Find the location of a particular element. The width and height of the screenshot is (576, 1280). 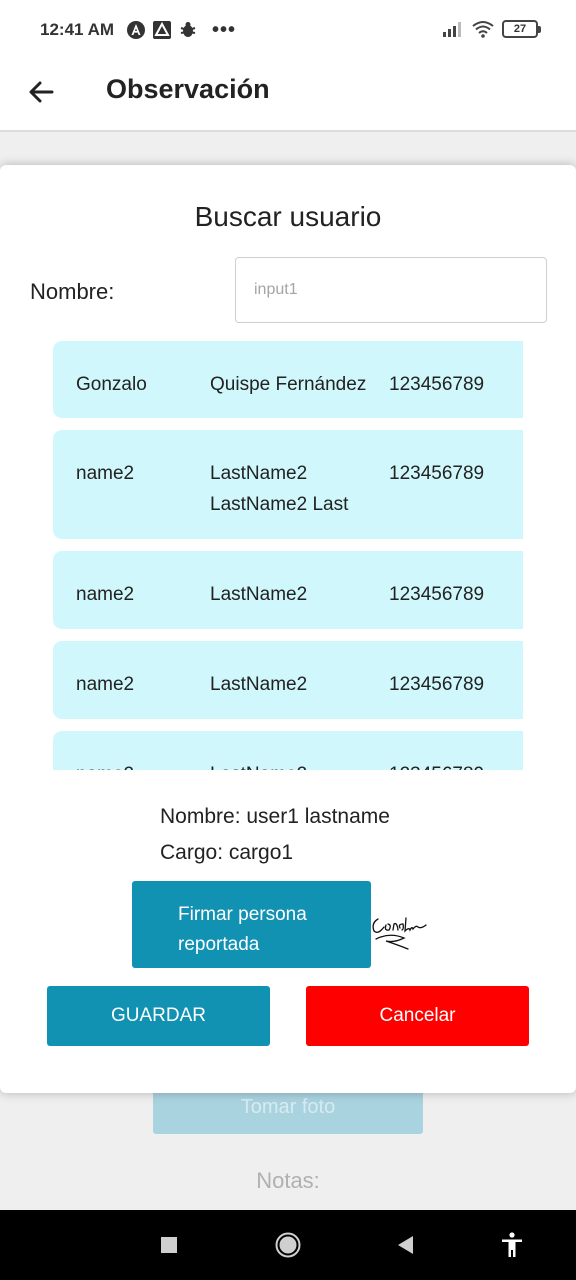

user-row: Gonzalo Quispe Fernández 123456789 is located at coordinates (288, 379).